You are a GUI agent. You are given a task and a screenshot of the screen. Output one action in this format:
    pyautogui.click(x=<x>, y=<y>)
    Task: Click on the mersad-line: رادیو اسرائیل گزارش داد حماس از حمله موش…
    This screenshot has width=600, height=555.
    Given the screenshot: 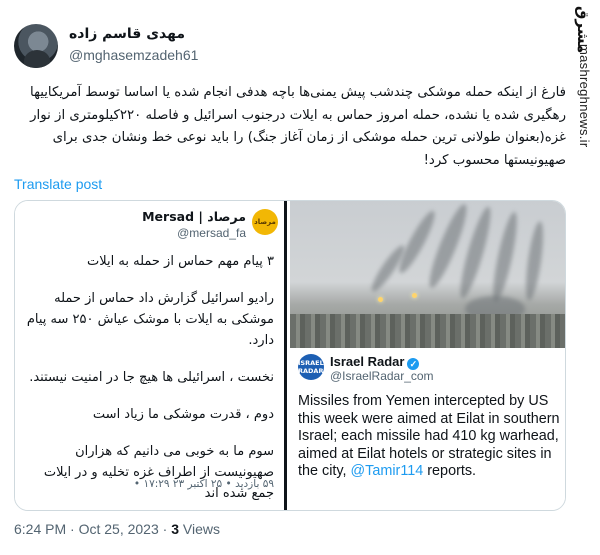 What is the action you would take?
    pyautogui.click(x=150, y=319)
    